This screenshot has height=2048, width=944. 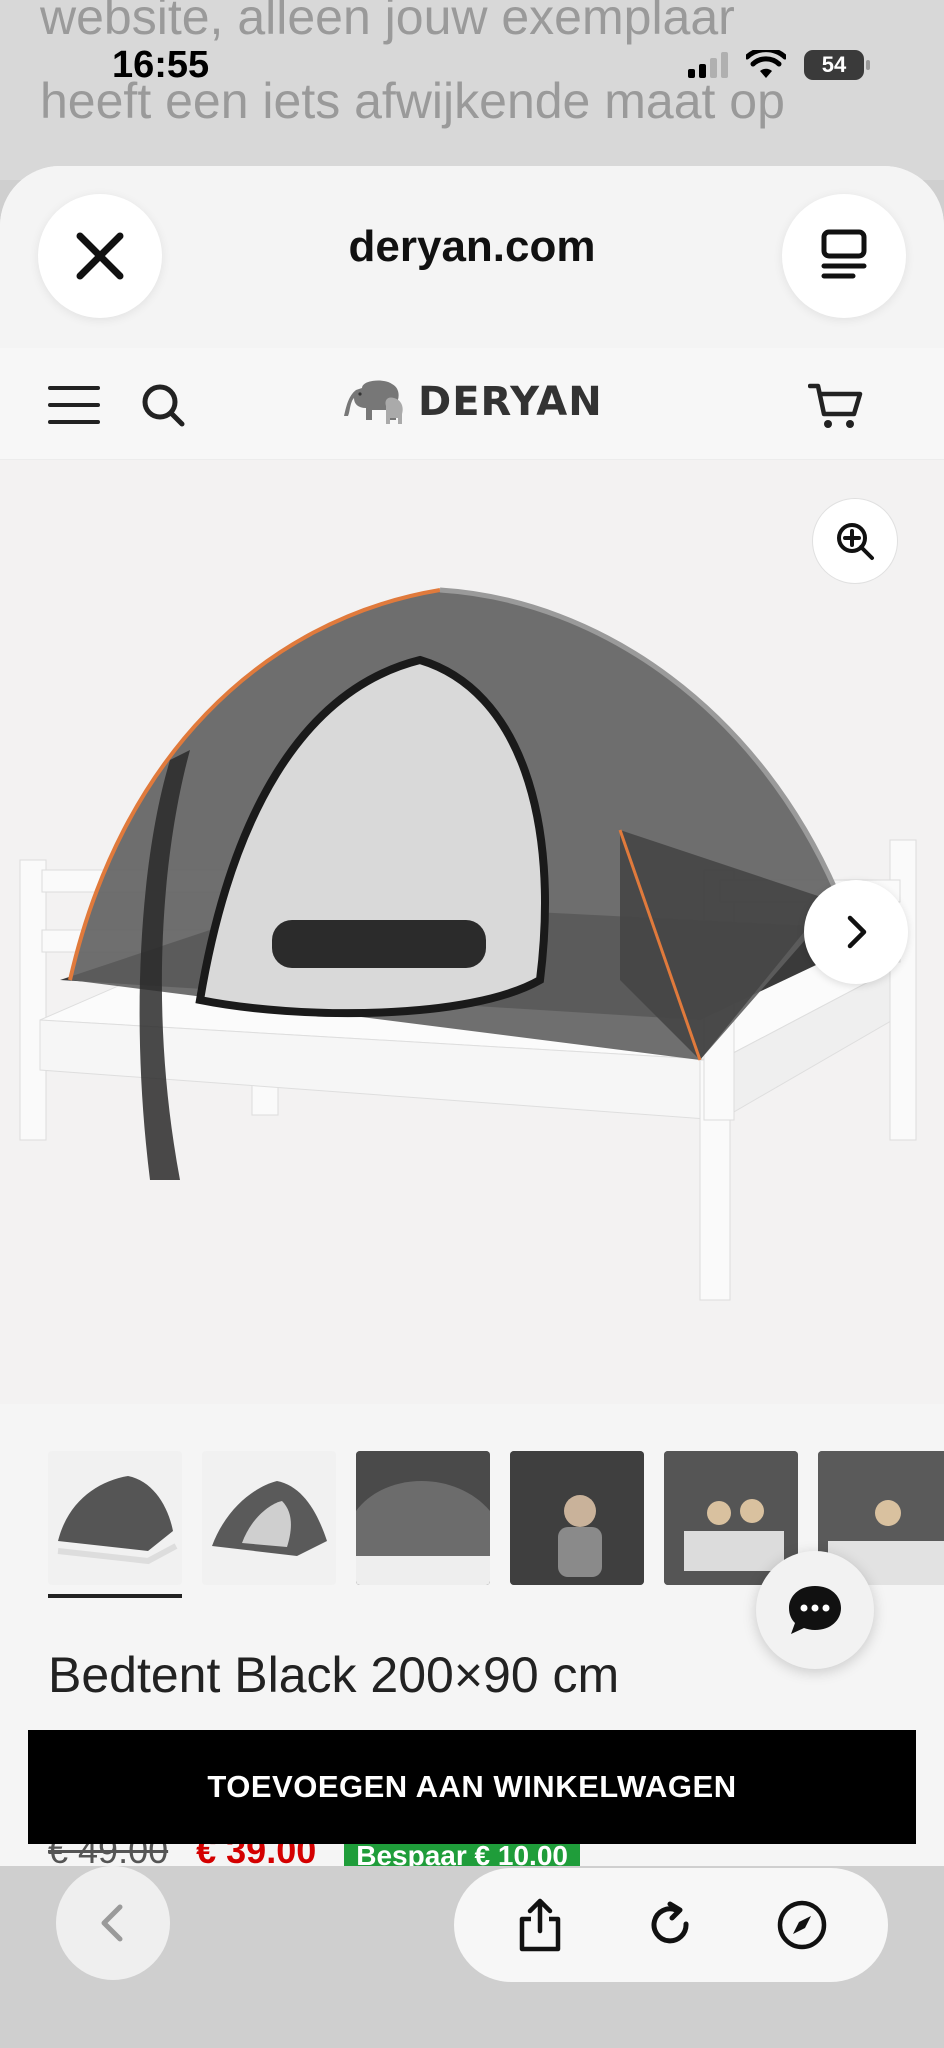 I want to click on status-icons: 54, so click(x=779, y=65).